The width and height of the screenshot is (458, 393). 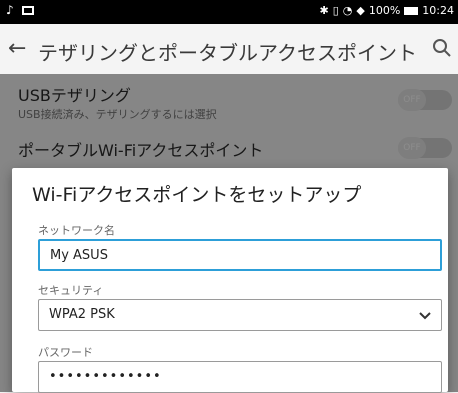 I want to click on password-label: パスワード, so click(x=65, y=352).